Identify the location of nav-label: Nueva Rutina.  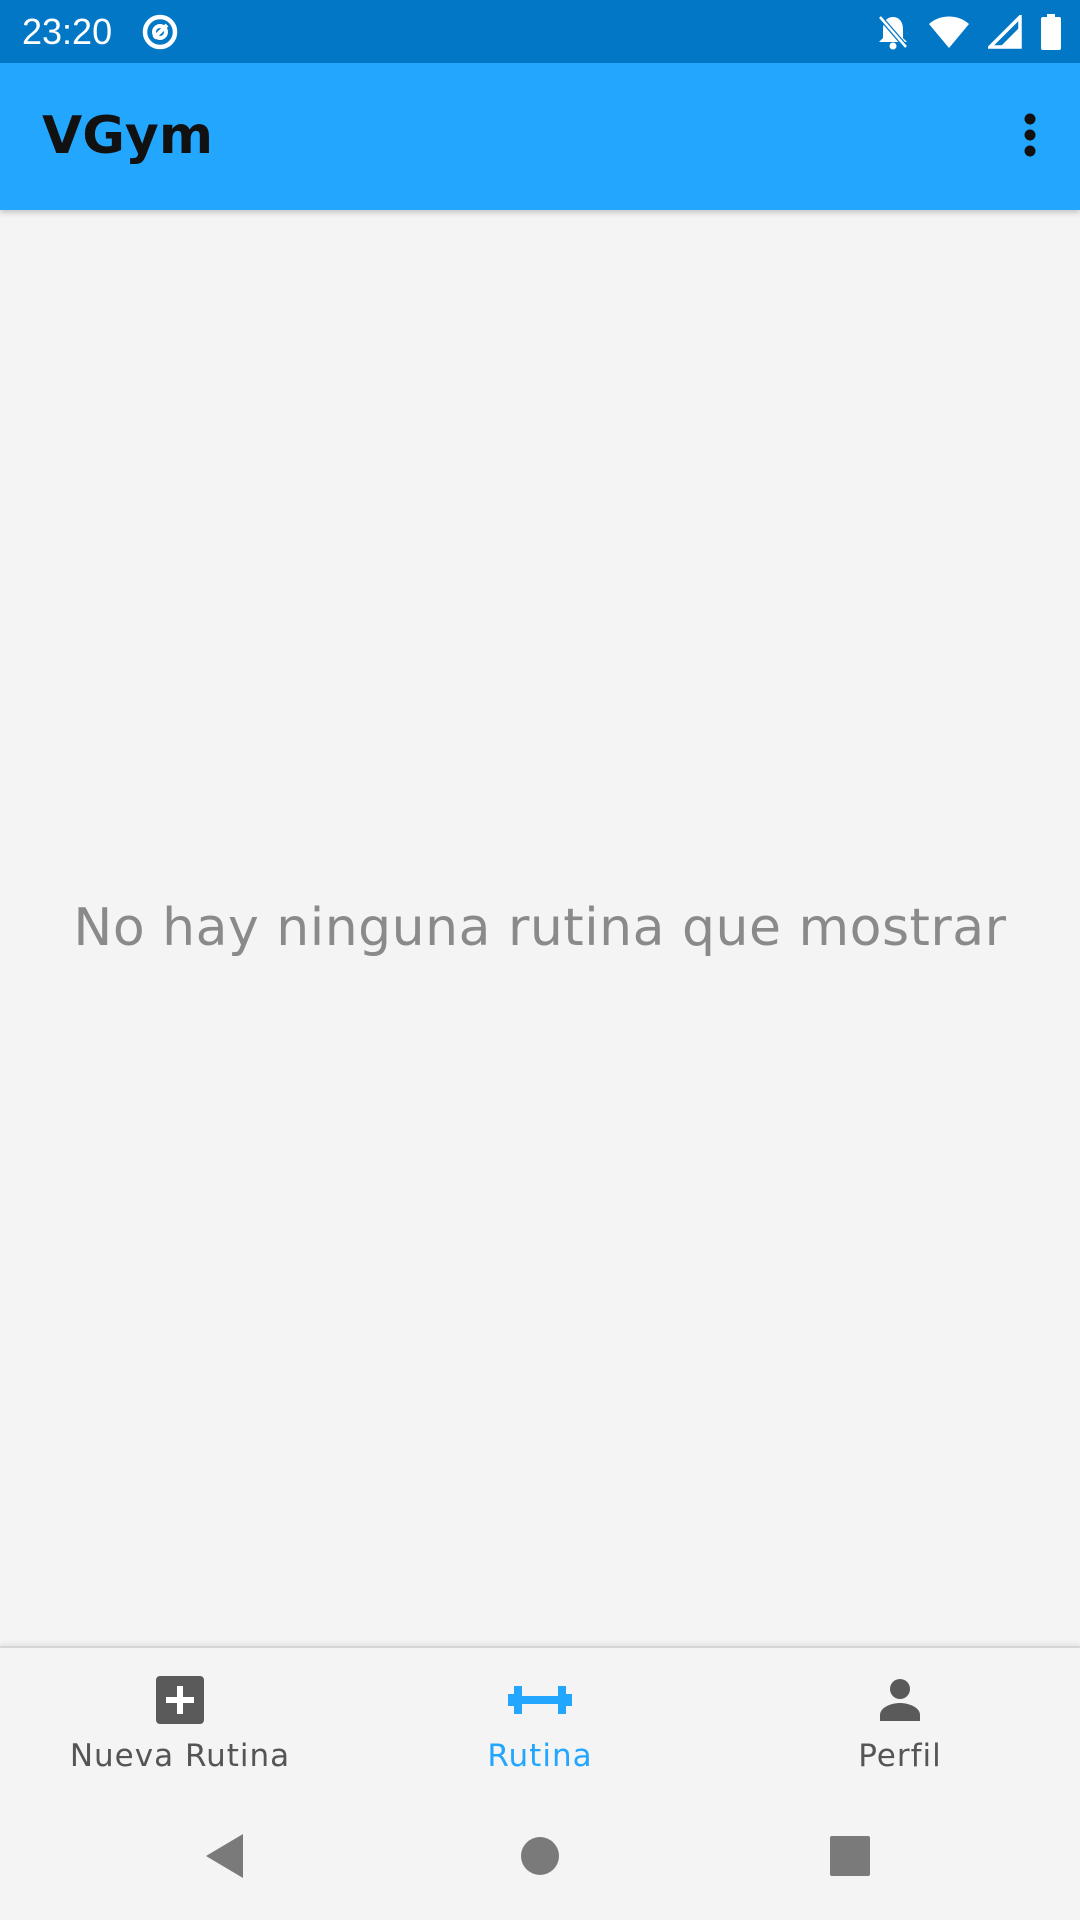
(180, 1756).